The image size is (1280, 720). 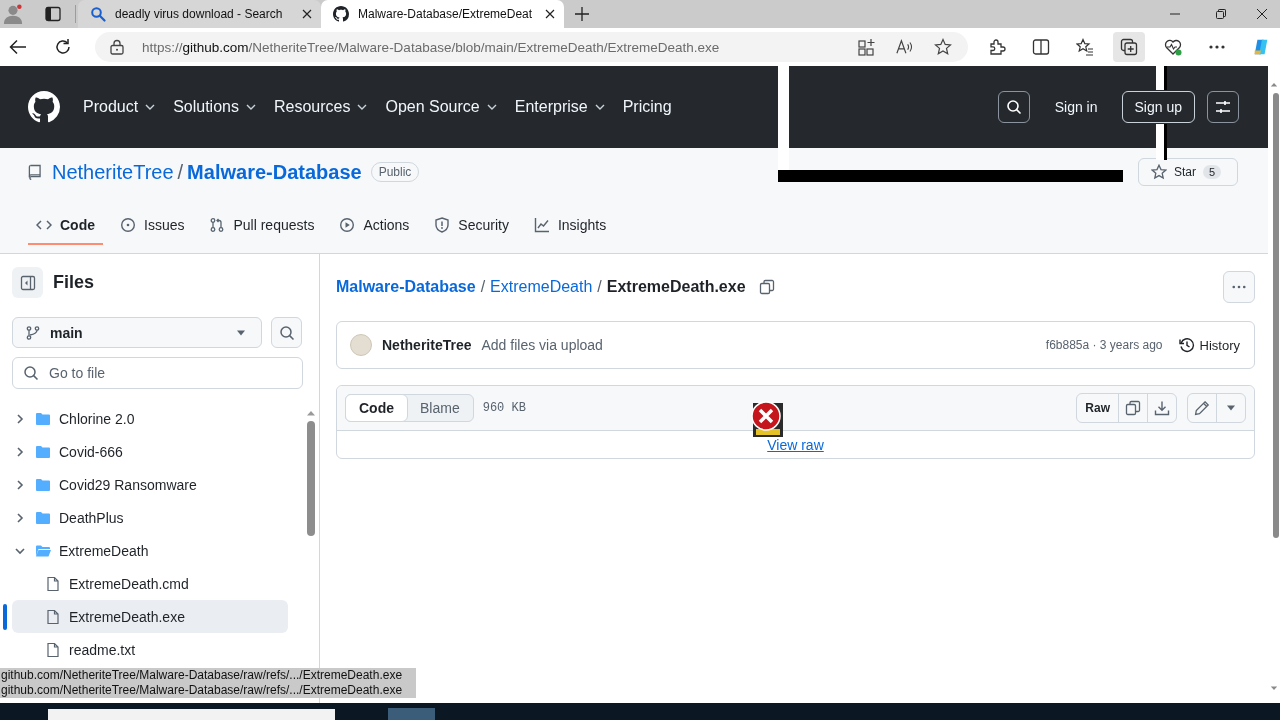 What do you see at coordinates (867, 47) in the screenshot?
I see `grid-plus-icon` at bounding box center [867, 47].